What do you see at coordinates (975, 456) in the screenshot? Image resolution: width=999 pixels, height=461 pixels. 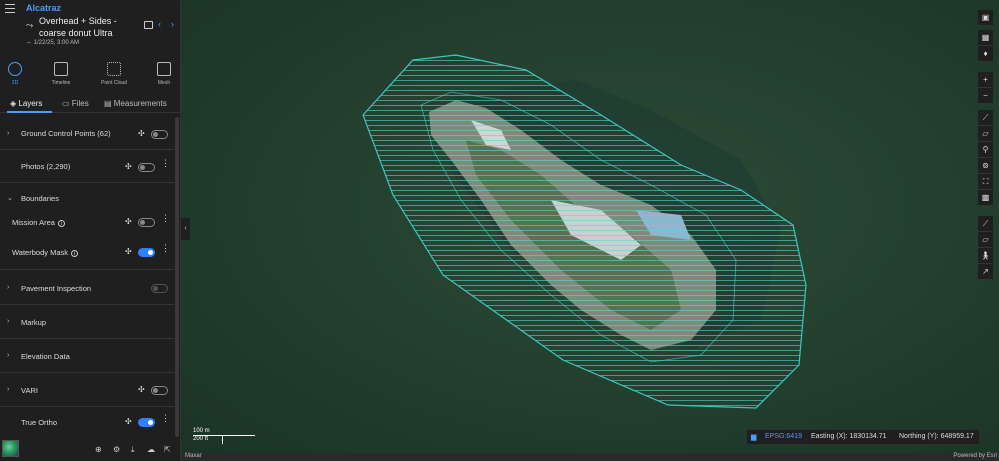 I see `attribution-powered: Powered by Esri` at bounding box center [975, 456].